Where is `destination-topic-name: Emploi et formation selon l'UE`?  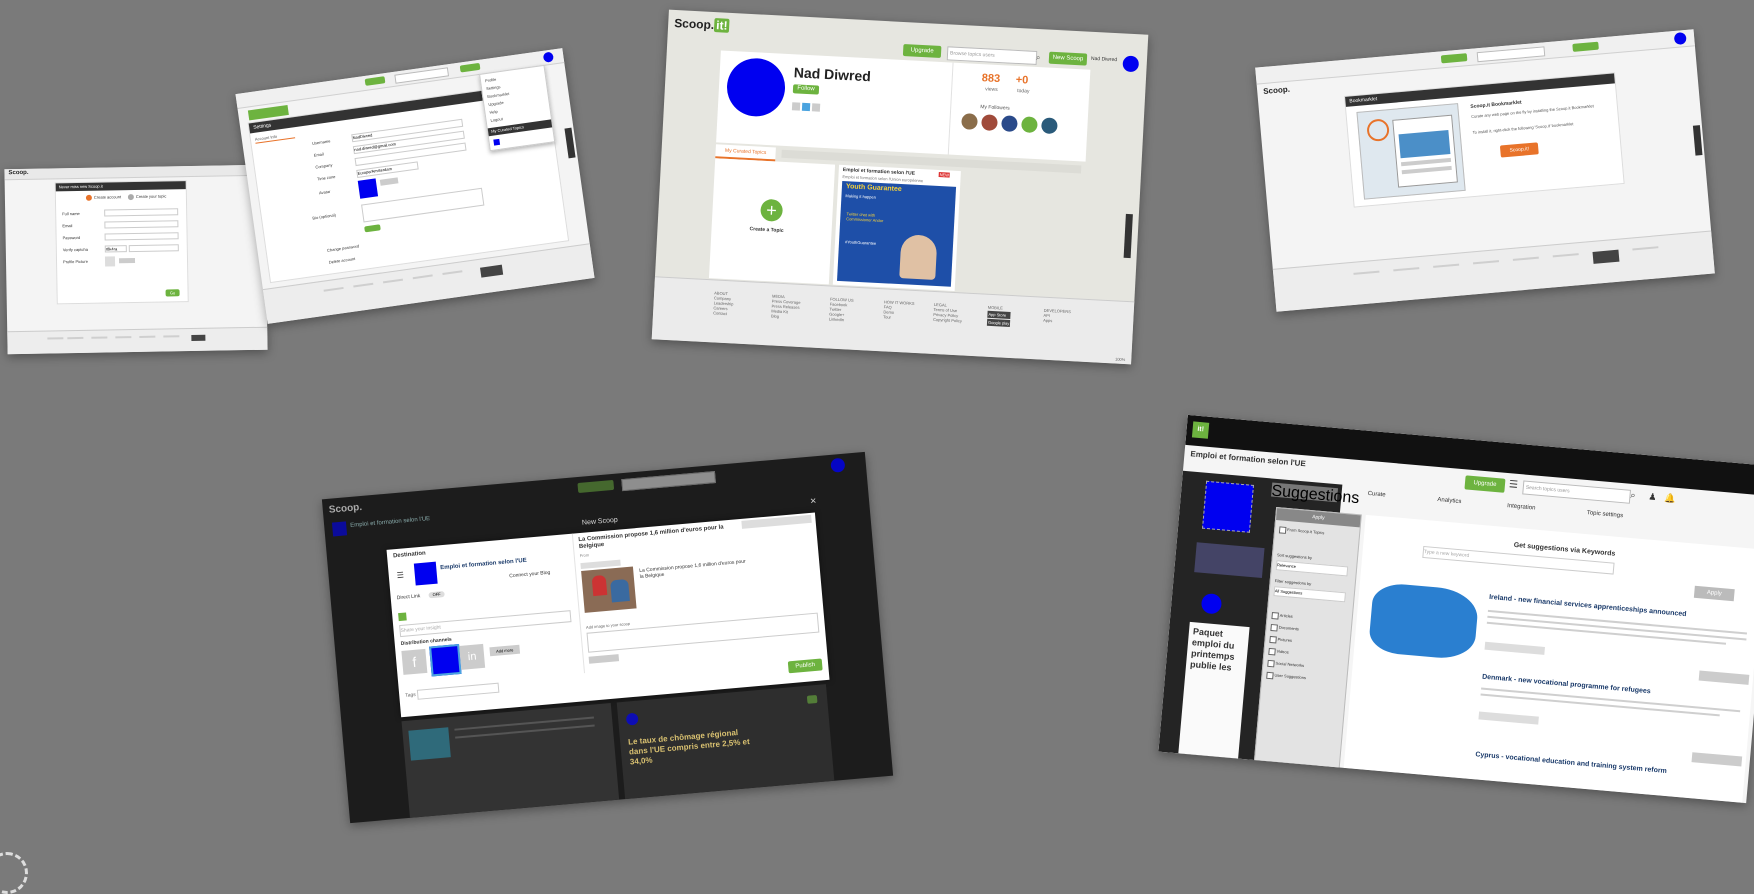
destination-topic-name: Emploi et formation selon l'UE is located at coordinates (483, 565).